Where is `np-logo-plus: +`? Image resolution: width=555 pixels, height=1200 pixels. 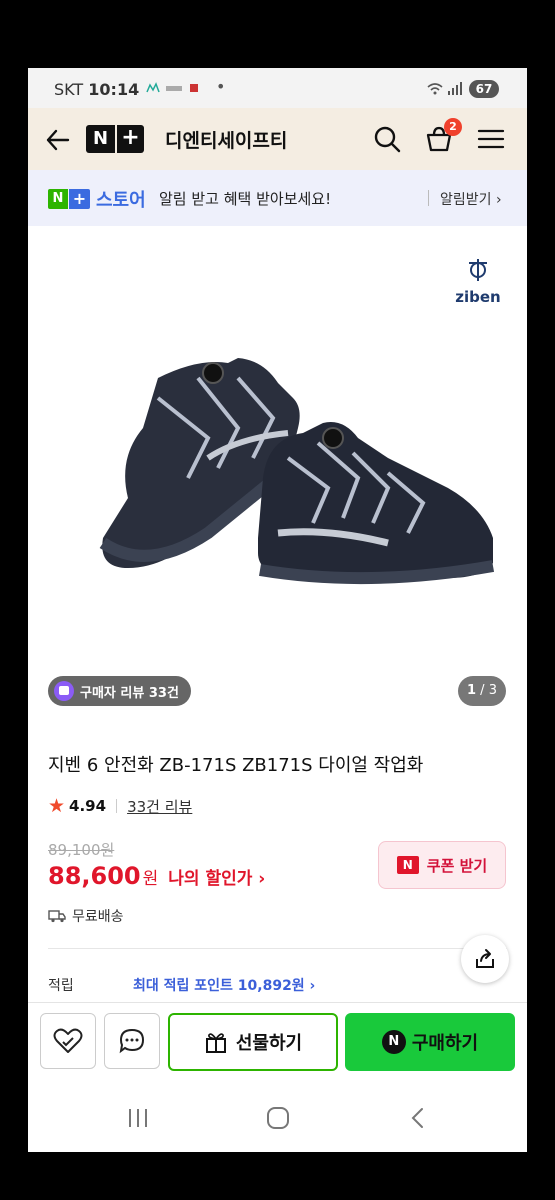
np-logo-plus: + is located at coordinates (79, 199).